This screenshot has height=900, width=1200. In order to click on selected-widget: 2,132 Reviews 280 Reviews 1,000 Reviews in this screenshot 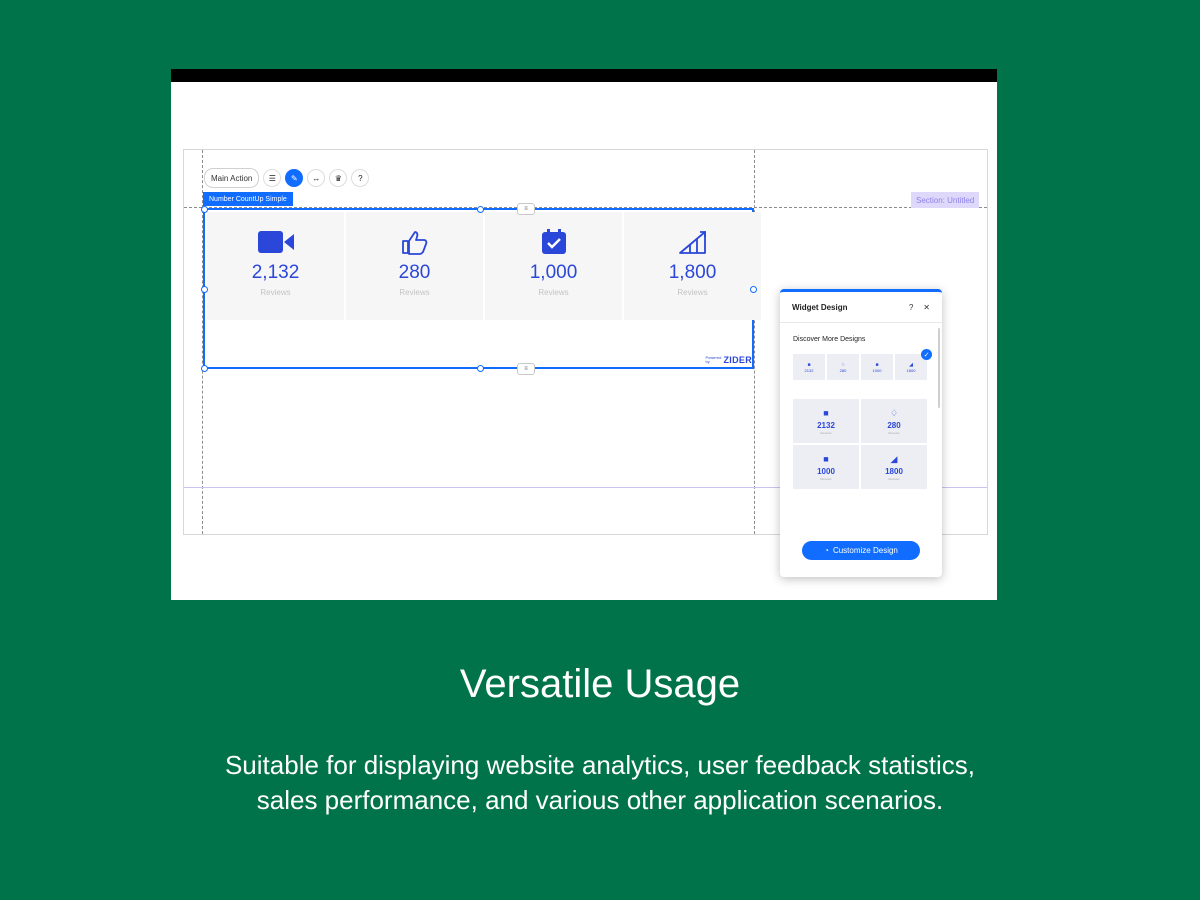, I will do `click(481, 289)`.